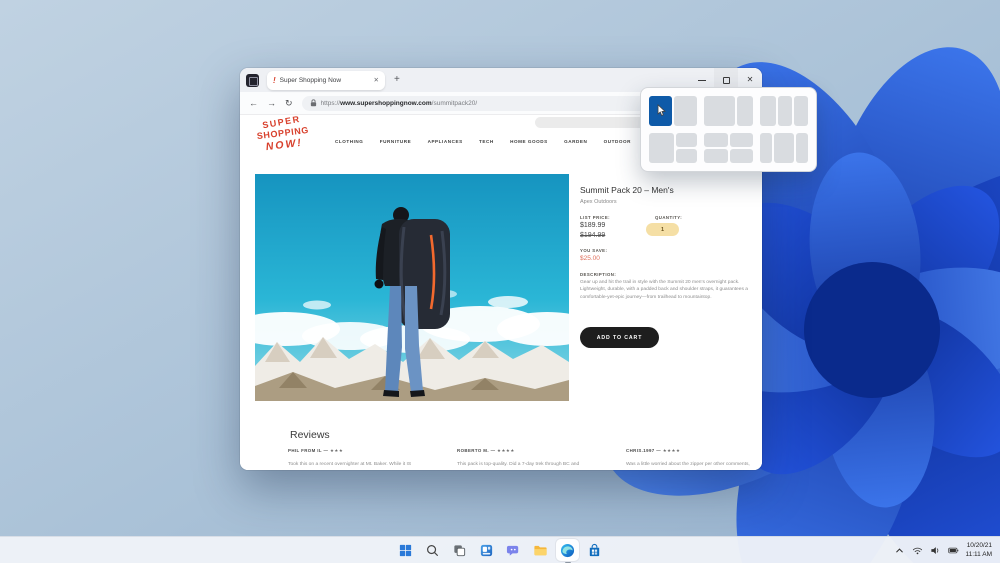 This screenshot has width=1000, height=563. I want to click on nav-item-appliances: APPLIANCES, so click(445, 141).